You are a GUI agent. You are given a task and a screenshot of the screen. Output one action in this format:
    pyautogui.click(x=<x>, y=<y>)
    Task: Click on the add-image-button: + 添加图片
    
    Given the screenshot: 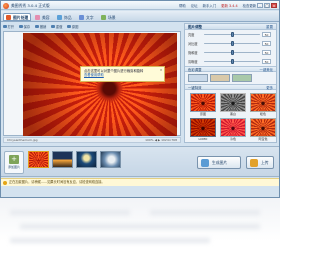 What is the action you would take?
    pyautogui.click(x=14, y=162)
    